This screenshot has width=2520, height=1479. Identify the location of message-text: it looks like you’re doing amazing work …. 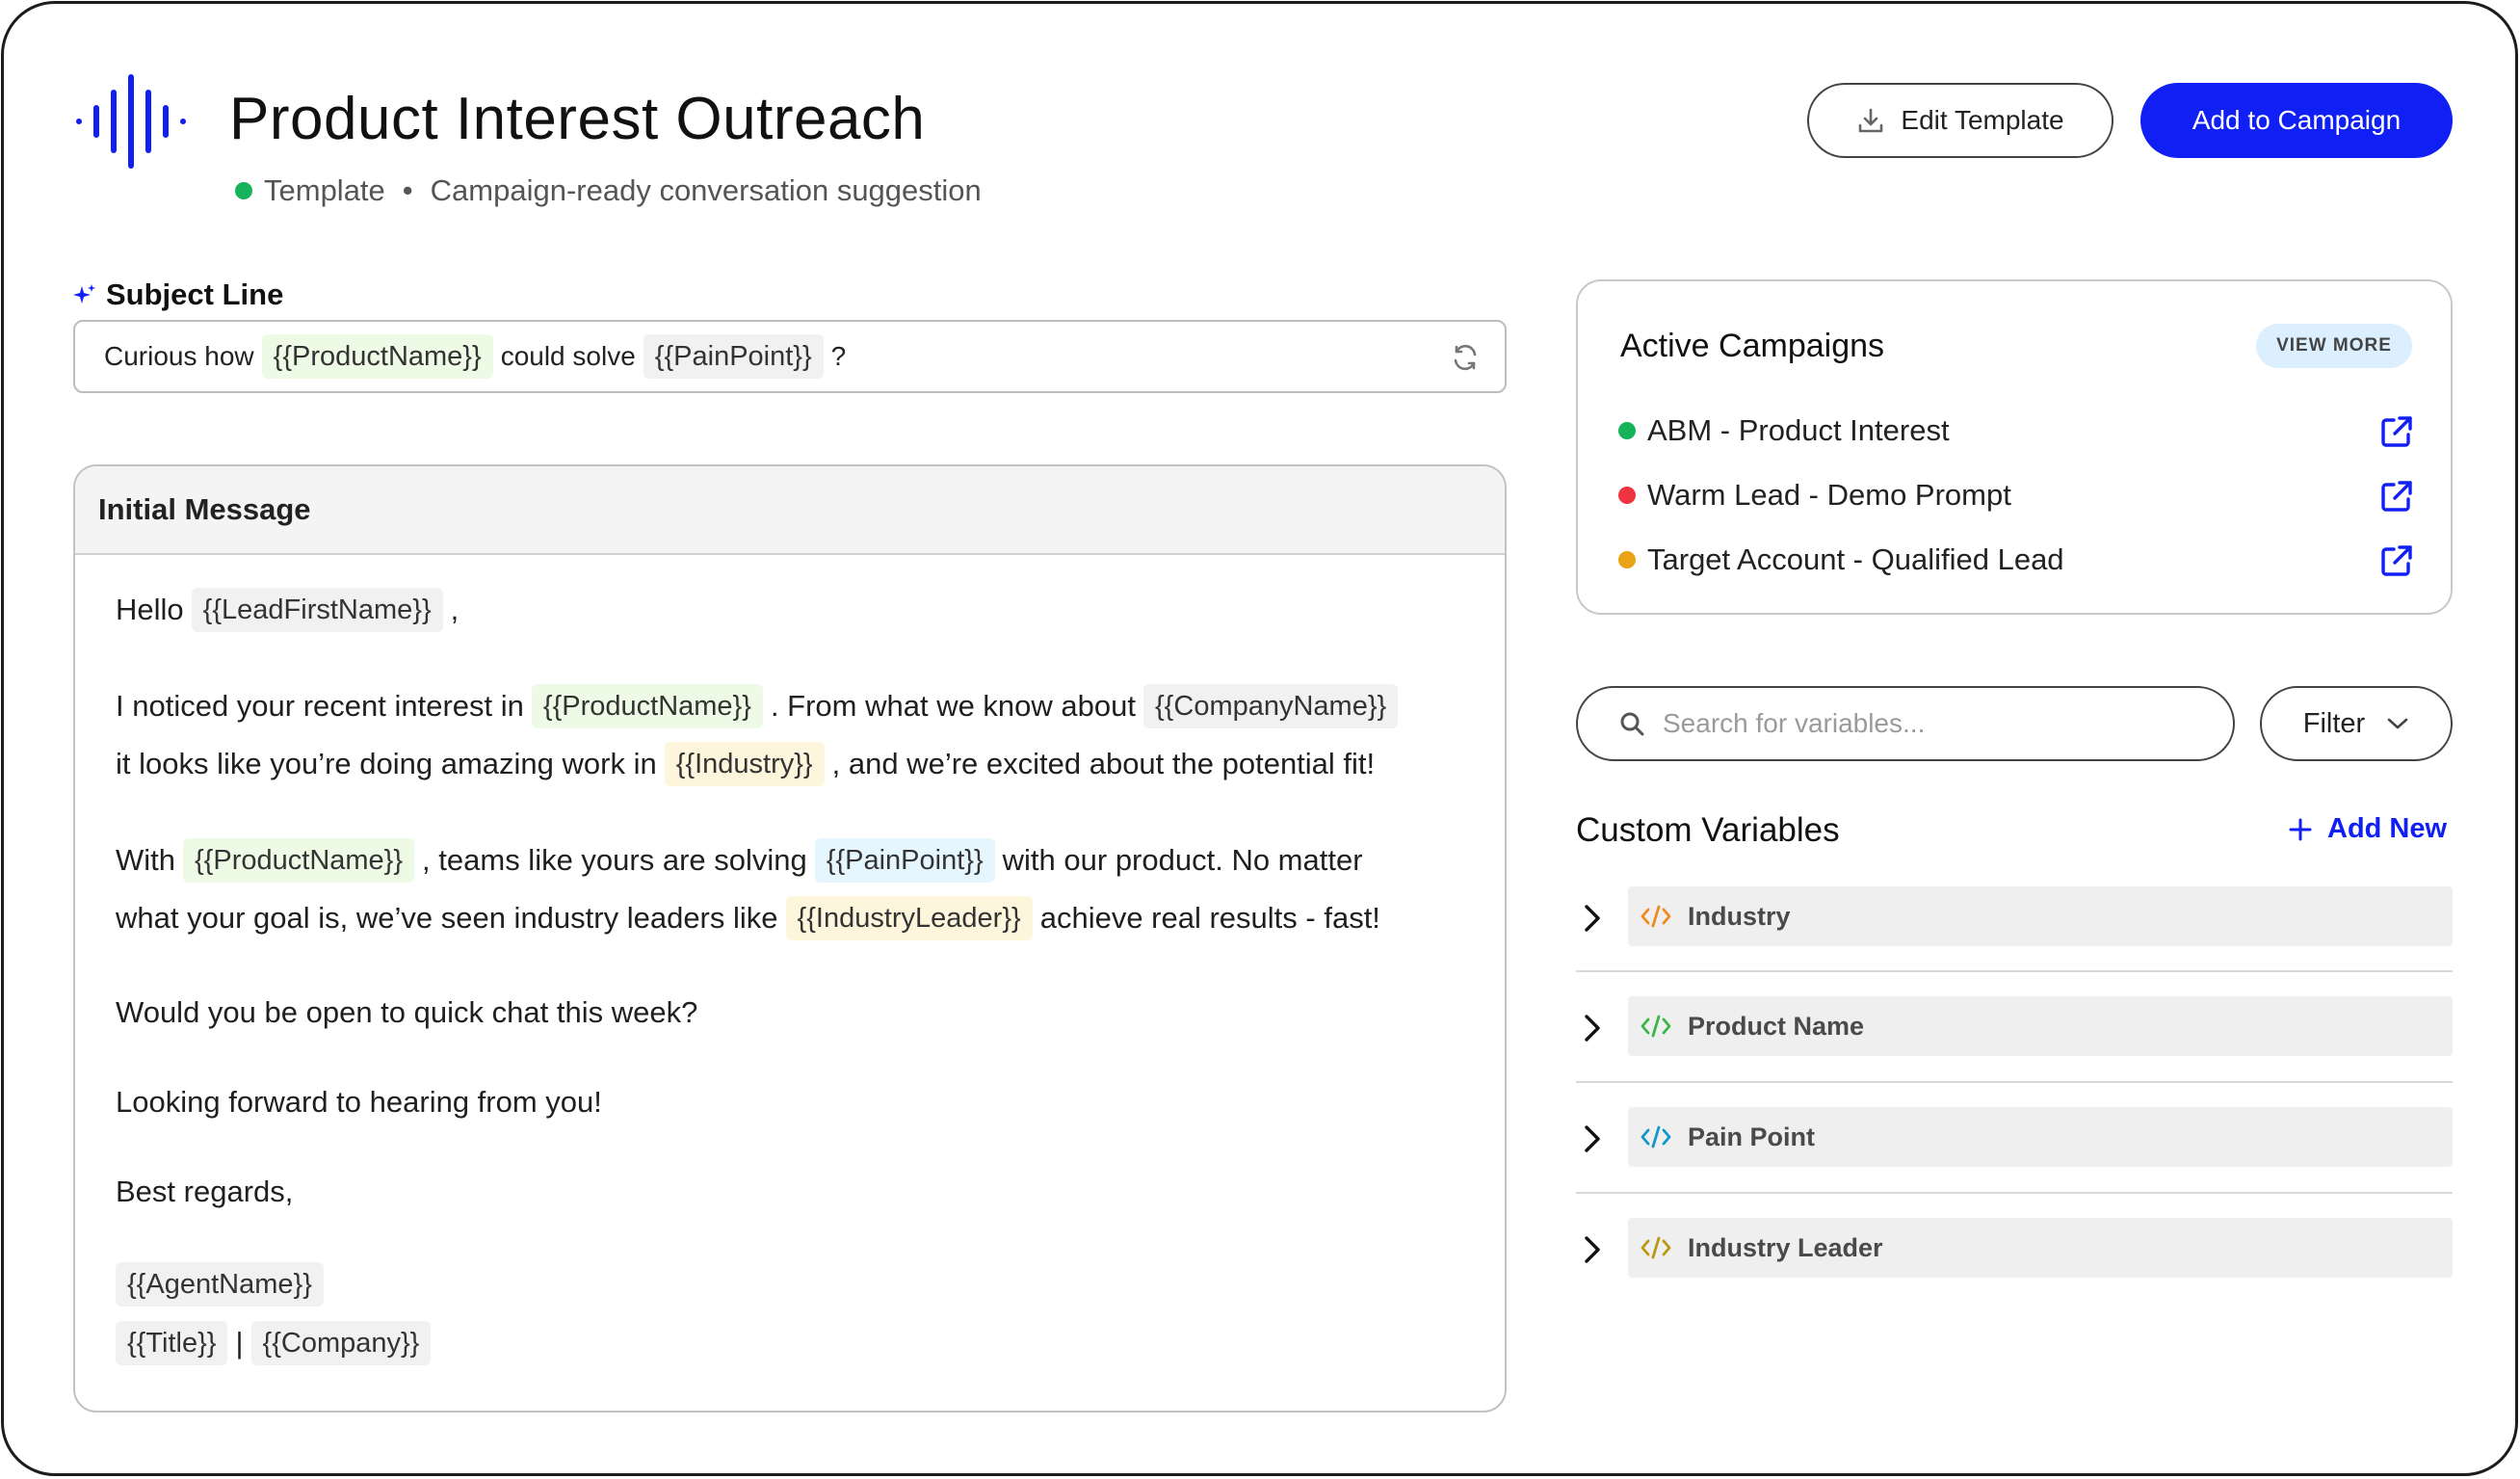
(387, 764).